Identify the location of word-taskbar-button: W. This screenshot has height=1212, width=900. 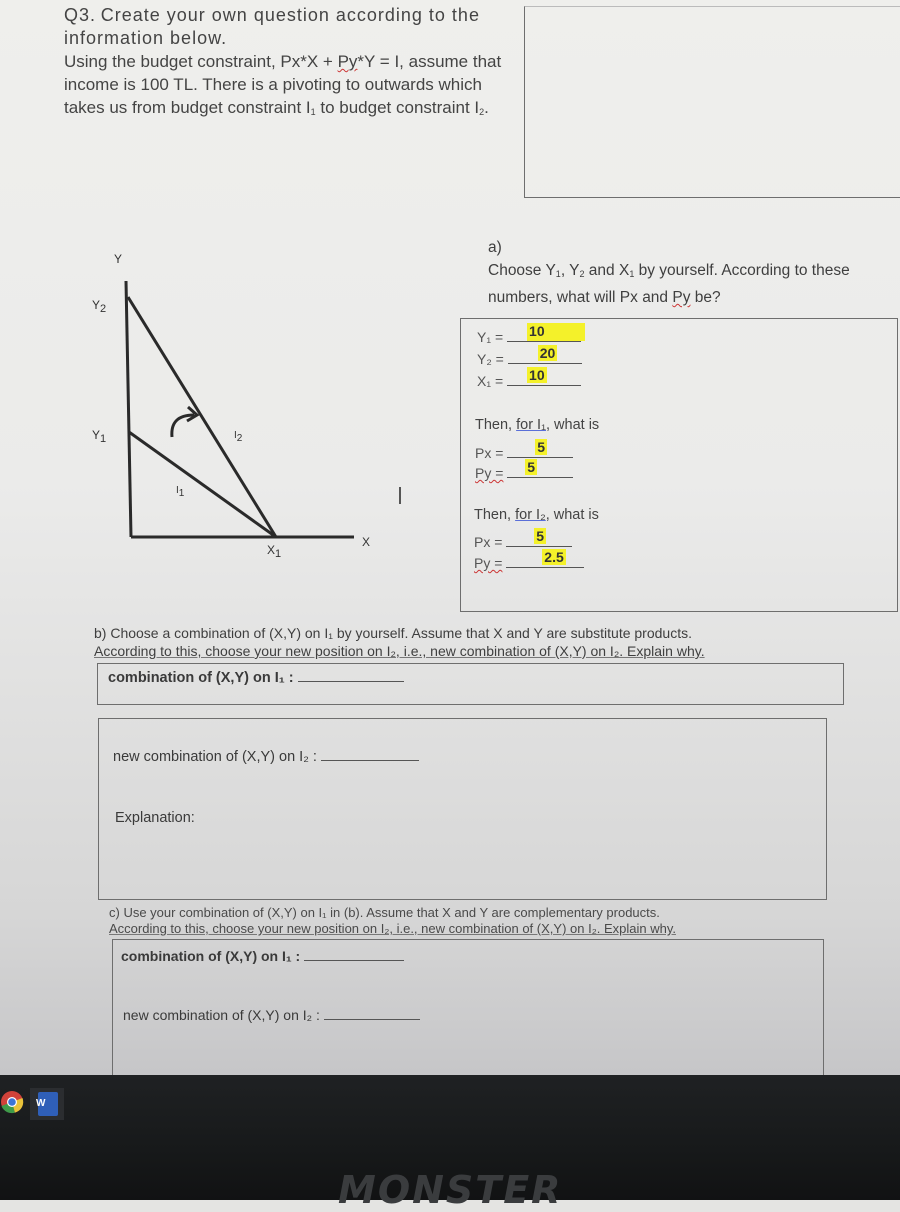
(47, 1104).